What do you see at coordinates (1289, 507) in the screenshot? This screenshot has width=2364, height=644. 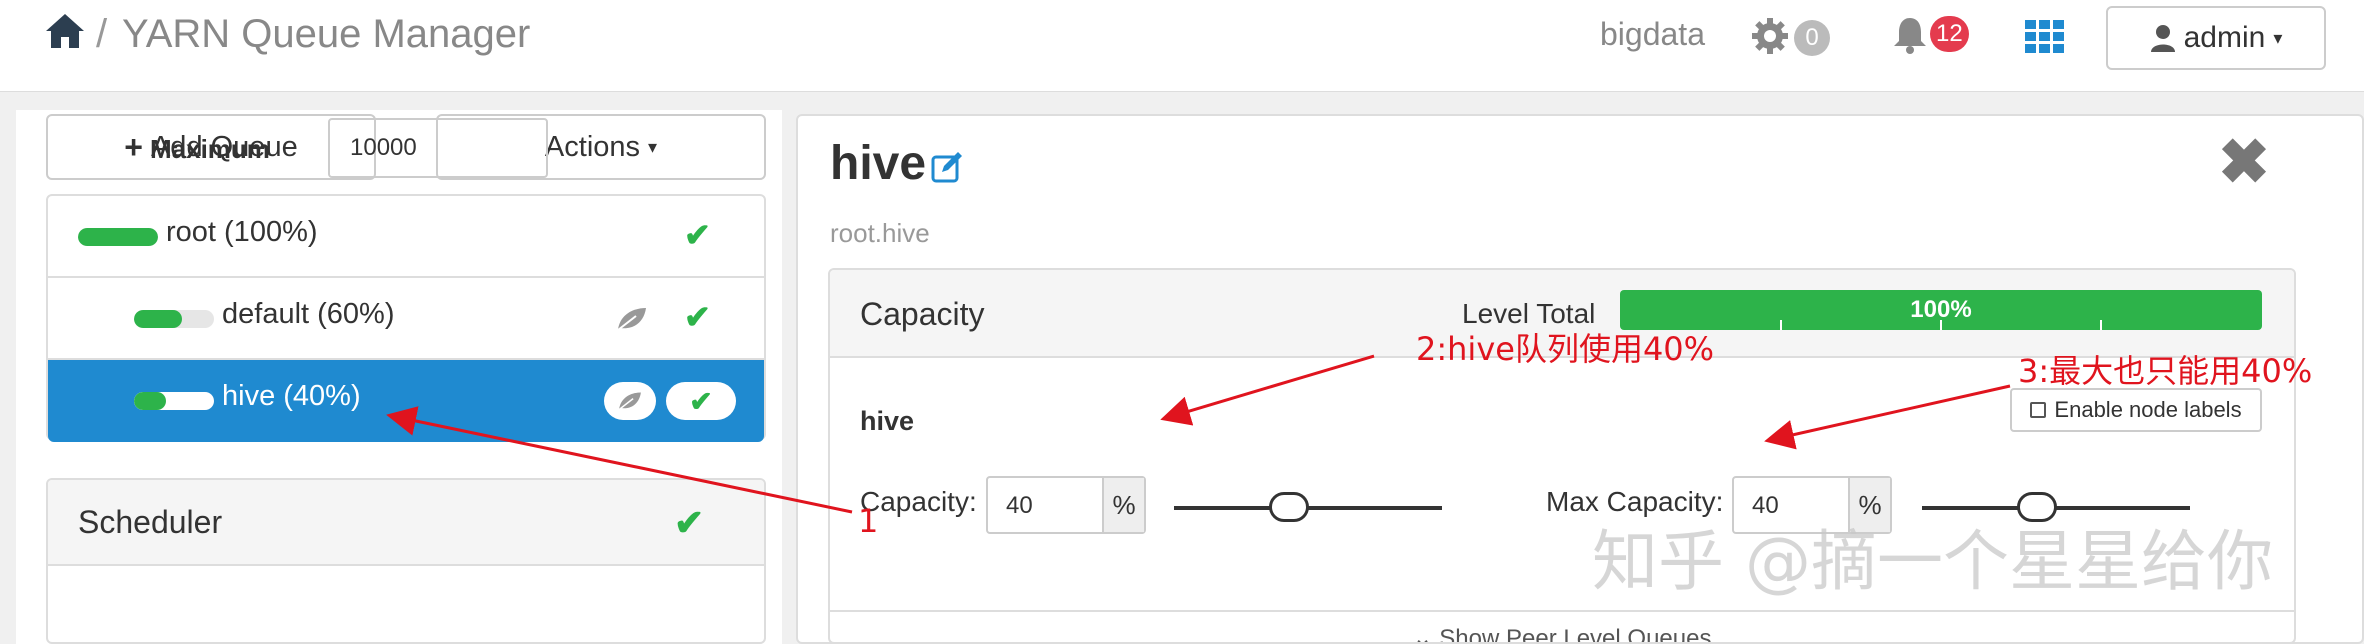 I see `slider-handle` at bounding box center [1289, 507].